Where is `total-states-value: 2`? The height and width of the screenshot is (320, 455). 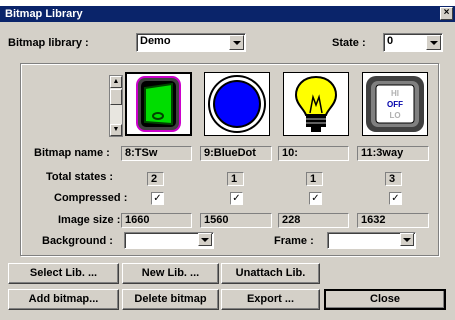
total-states-value: 2 is located at coordinates (155, 179).